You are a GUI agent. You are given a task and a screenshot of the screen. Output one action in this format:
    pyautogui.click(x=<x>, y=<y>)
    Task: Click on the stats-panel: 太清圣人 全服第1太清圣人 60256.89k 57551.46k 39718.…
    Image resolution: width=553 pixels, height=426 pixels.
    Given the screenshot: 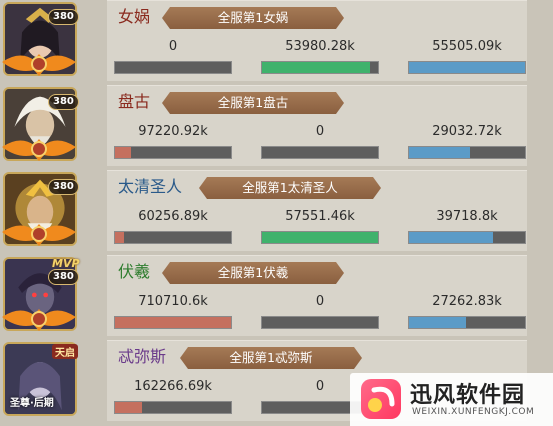 What is the action you would take?
    pyautogui.click(x=317, y=210)
    